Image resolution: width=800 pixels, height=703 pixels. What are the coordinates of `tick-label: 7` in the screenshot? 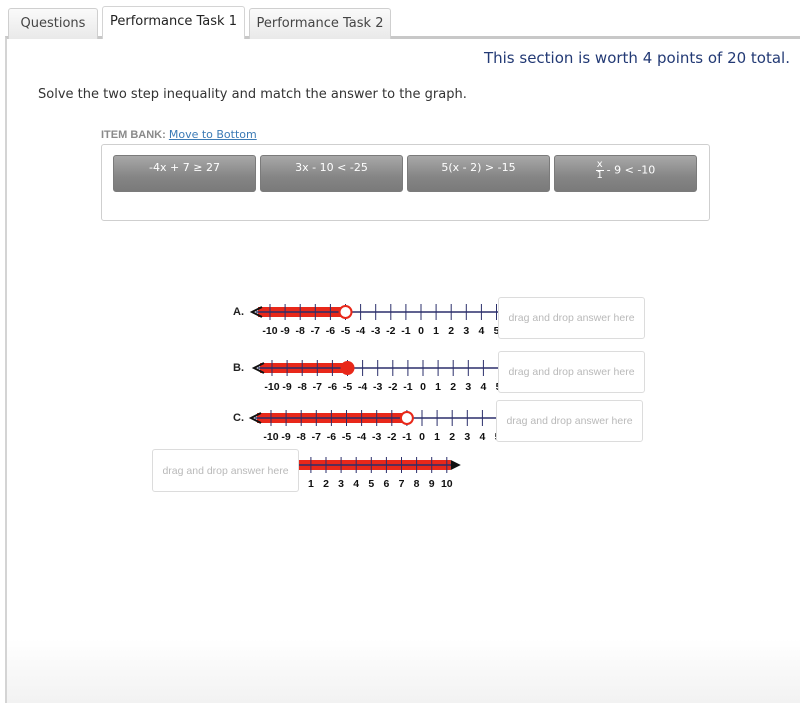 It's located at (402, 484).